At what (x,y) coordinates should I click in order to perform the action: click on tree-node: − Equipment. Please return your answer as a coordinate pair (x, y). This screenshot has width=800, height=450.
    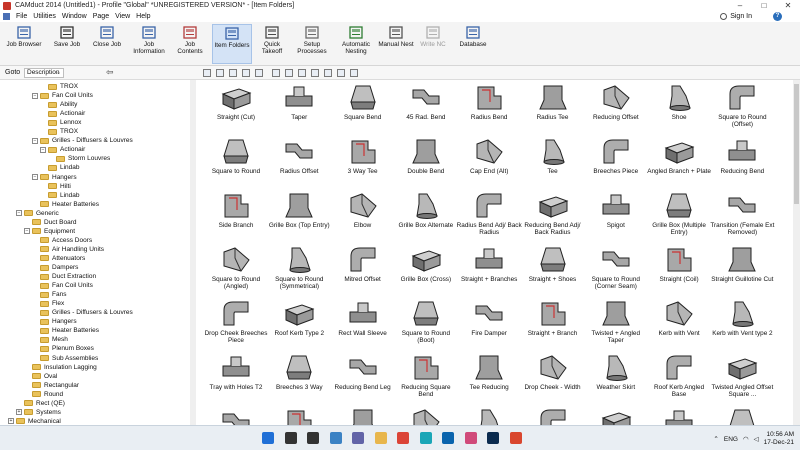
    Looking at the image, I should click on (49, 231).